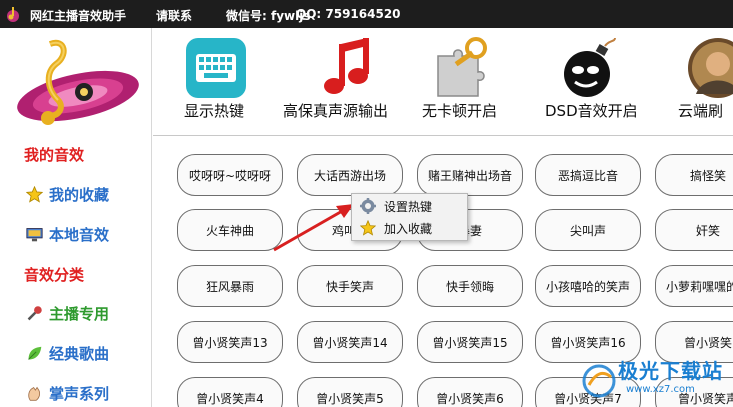 The height and width of the screenshot is (407, 733). What do you see at coordinates (348, 14) in the screenshot?
I see `qq-label: QQ: 759164520` at bounding box center [348, 14].